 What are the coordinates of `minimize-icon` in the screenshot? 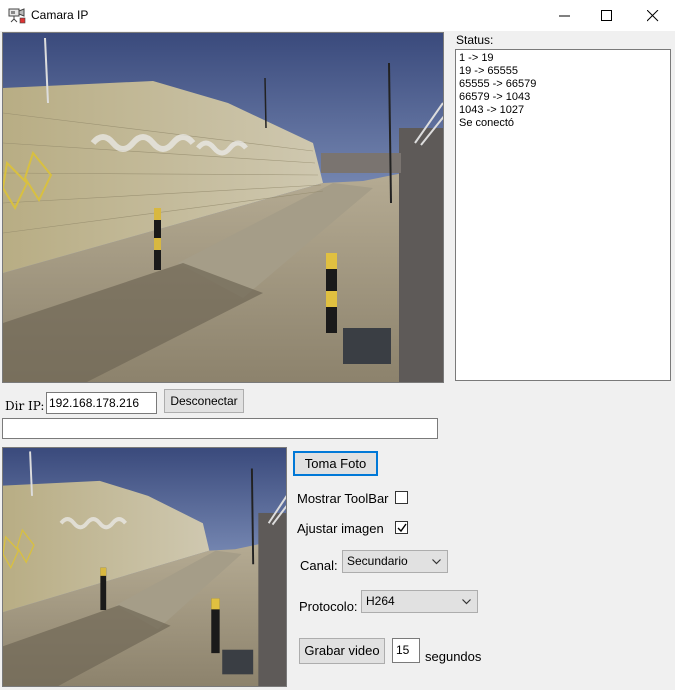 It's located at (564, 16).